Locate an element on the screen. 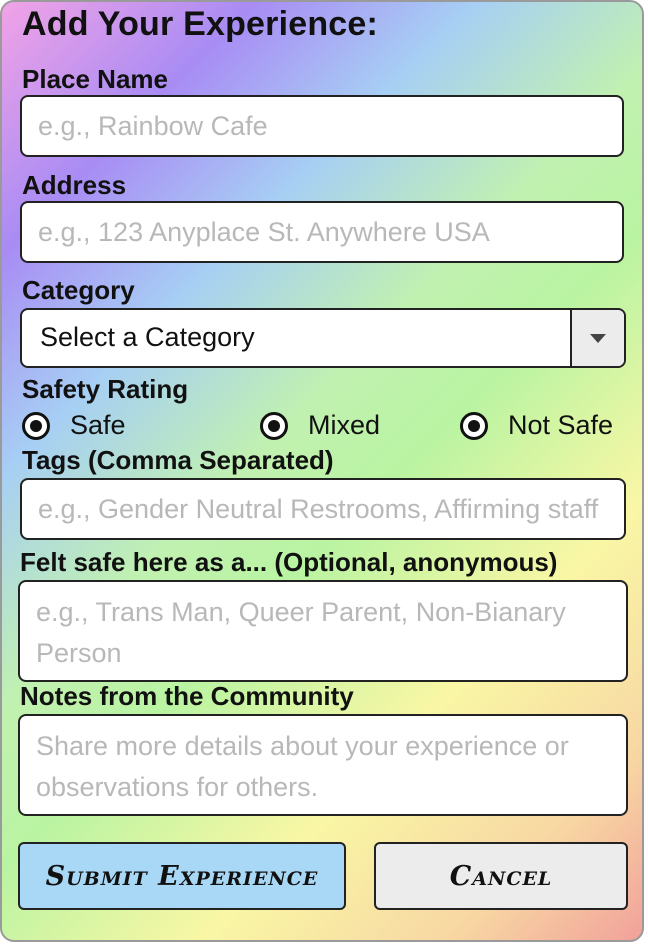  notes-label: Notes from the Community is located at coordinates (187, 696).